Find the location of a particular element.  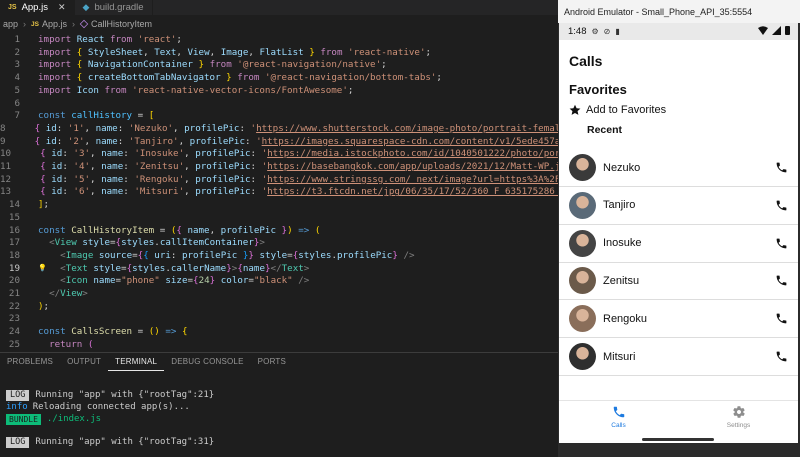

code-line: 22); is located at coordinates (280, 306).